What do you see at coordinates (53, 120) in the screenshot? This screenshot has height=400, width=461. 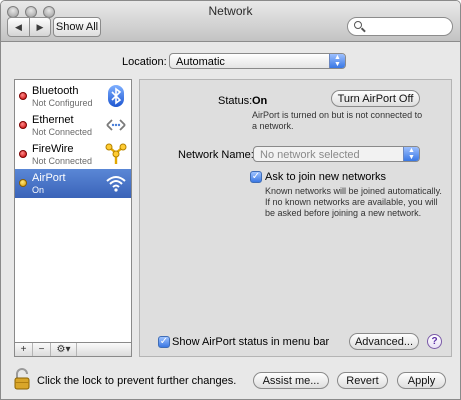 I see `service-name: Ethernet` at bounding box center [53, 120].